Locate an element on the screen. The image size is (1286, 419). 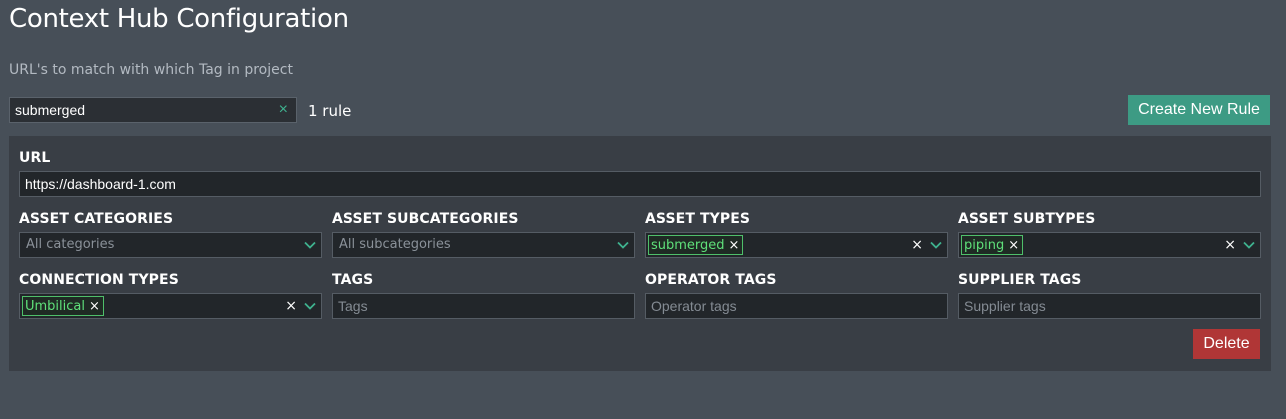
search-input is located at coordinates (140, 110).